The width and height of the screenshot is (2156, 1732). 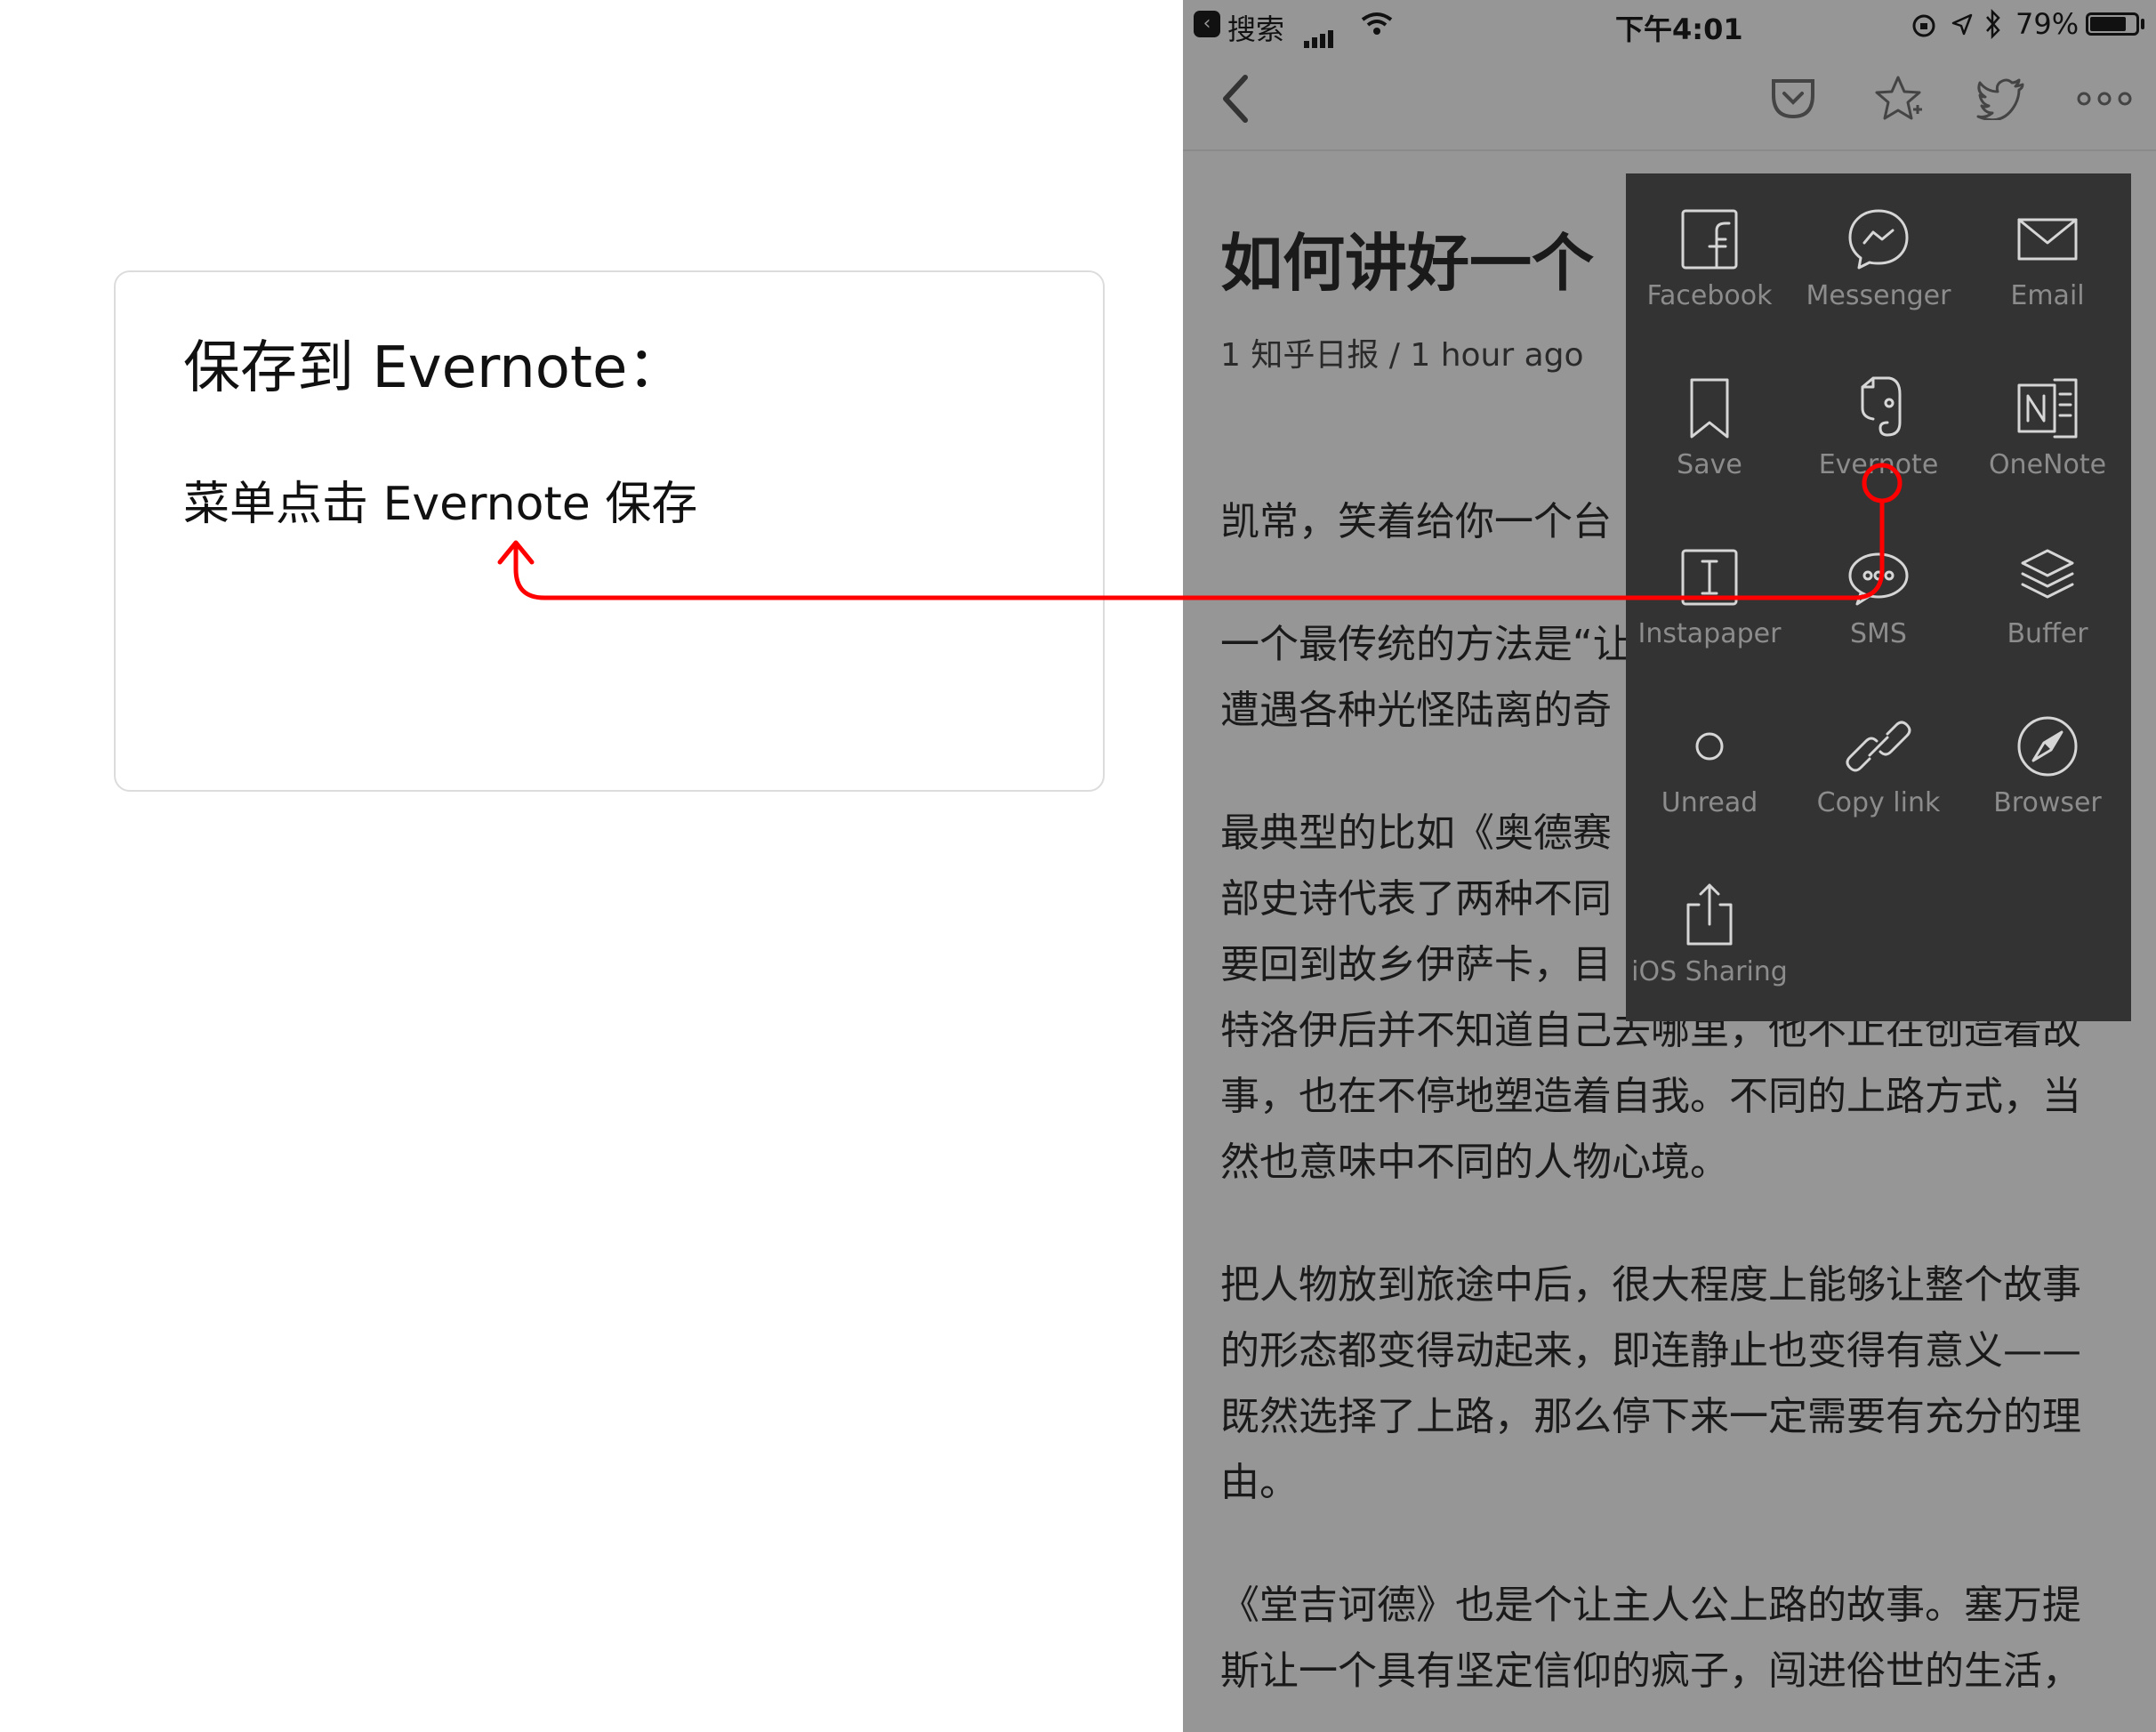 I want to click on share-item-onenote: OneNote, so click(x=2048, y=427).